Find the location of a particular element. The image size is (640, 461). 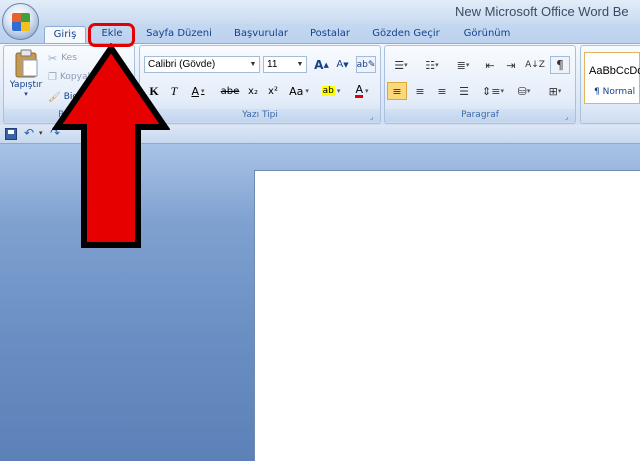

title-bar: New Microsoft Office Word Be is located at coordinates (320, 12).